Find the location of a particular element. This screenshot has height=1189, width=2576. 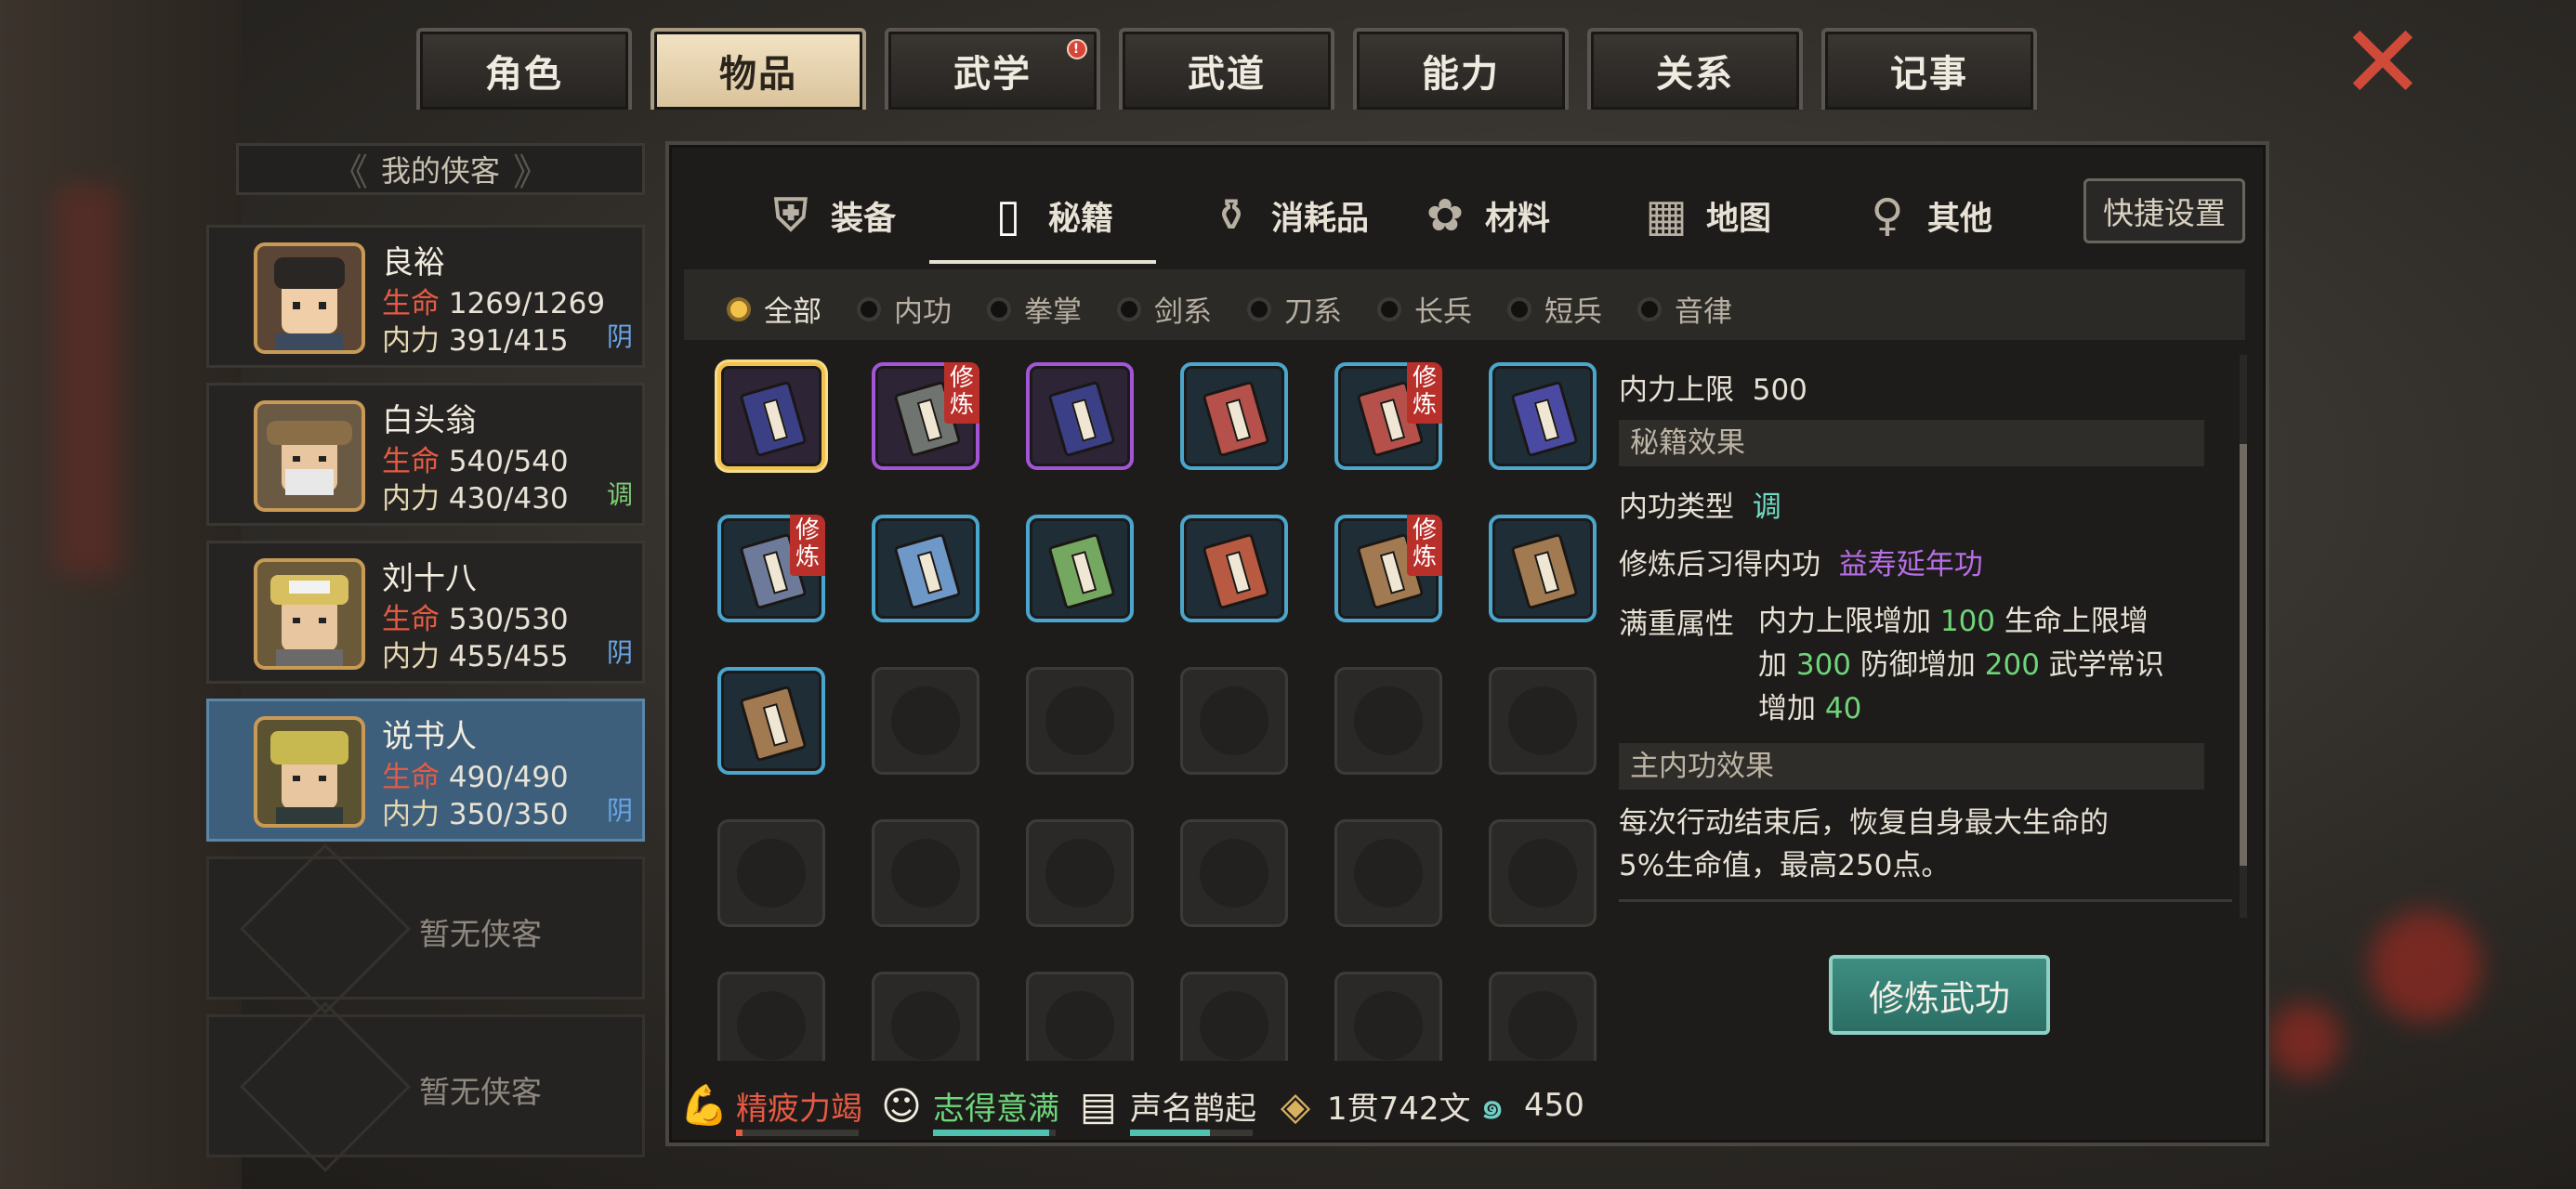

status-text: 志得意满 is located at coordinates (996, 1109).